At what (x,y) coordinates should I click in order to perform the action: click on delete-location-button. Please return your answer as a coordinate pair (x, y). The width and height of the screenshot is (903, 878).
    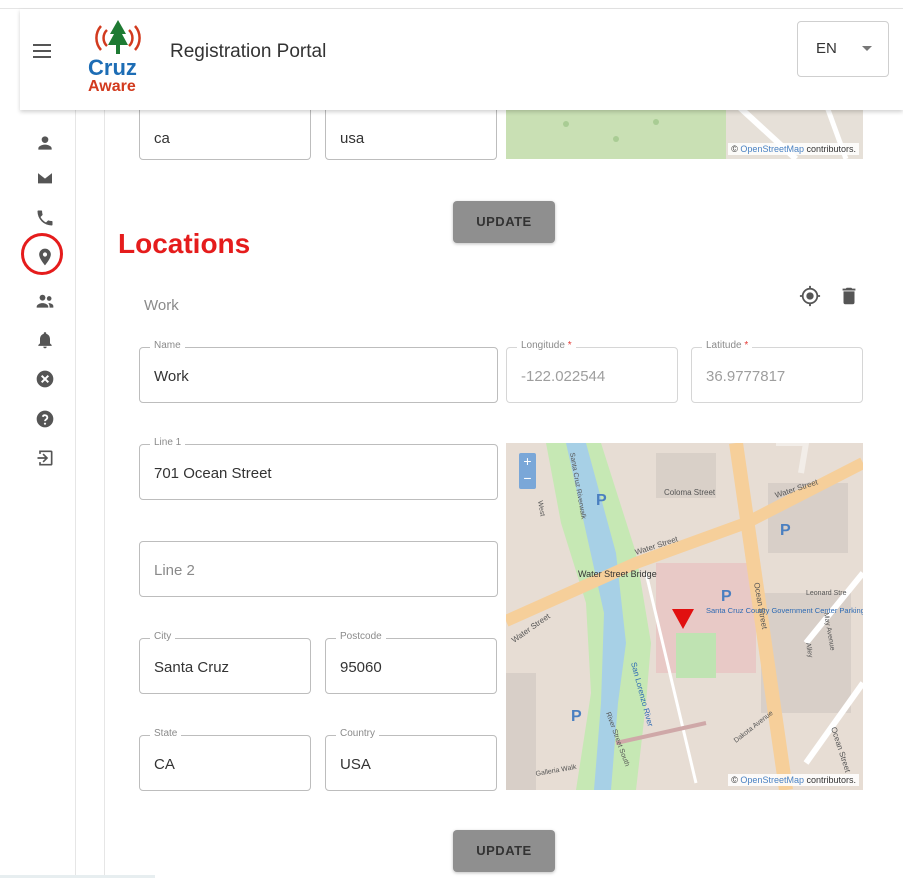
    Looking at the image, I should click on (849, 296).